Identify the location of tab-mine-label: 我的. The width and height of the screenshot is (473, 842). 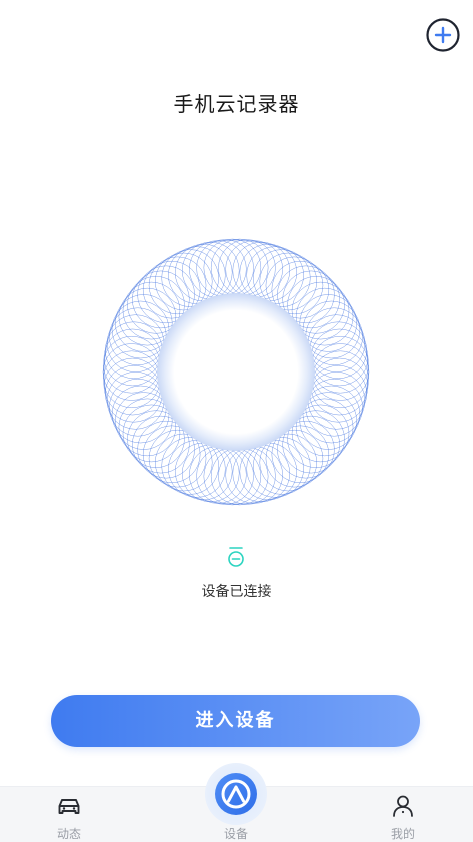
(402, 834).